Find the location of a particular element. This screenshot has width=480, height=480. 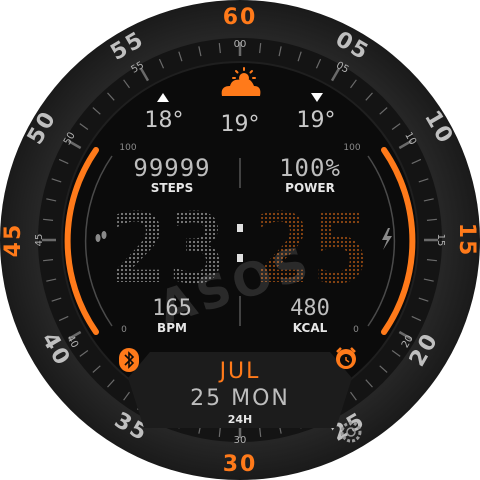

steps-value: 99999 is located at coordinates (171, 168).